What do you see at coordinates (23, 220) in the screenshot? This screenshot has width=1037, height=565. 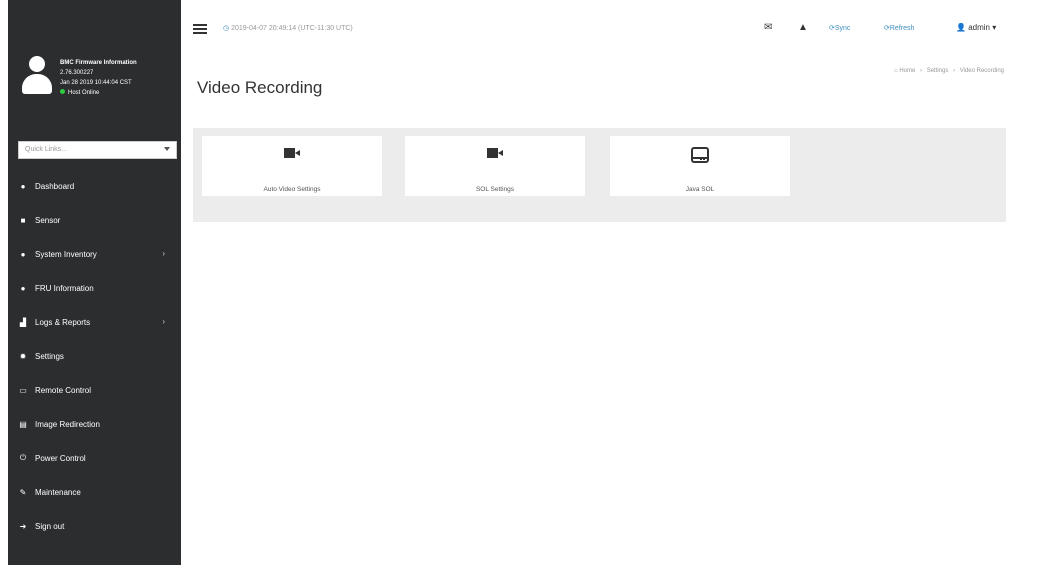 I see `sensor-icon: ■` at bounding box center [23, 220].